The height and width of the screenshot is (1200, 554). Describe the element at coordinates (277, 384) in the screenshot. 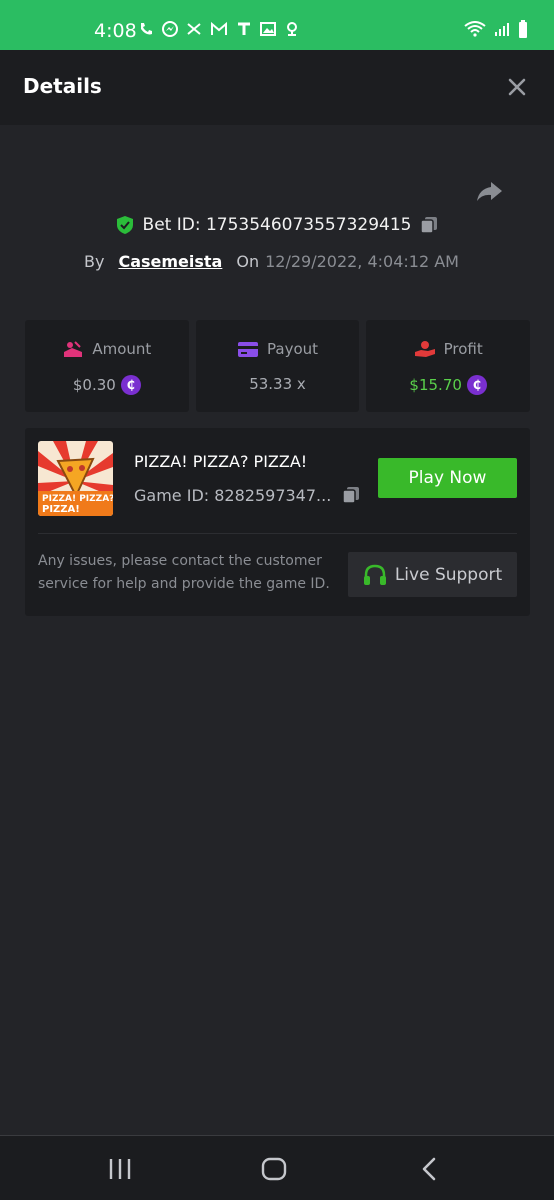

I see `payout-value: 53.33 x` at that location.